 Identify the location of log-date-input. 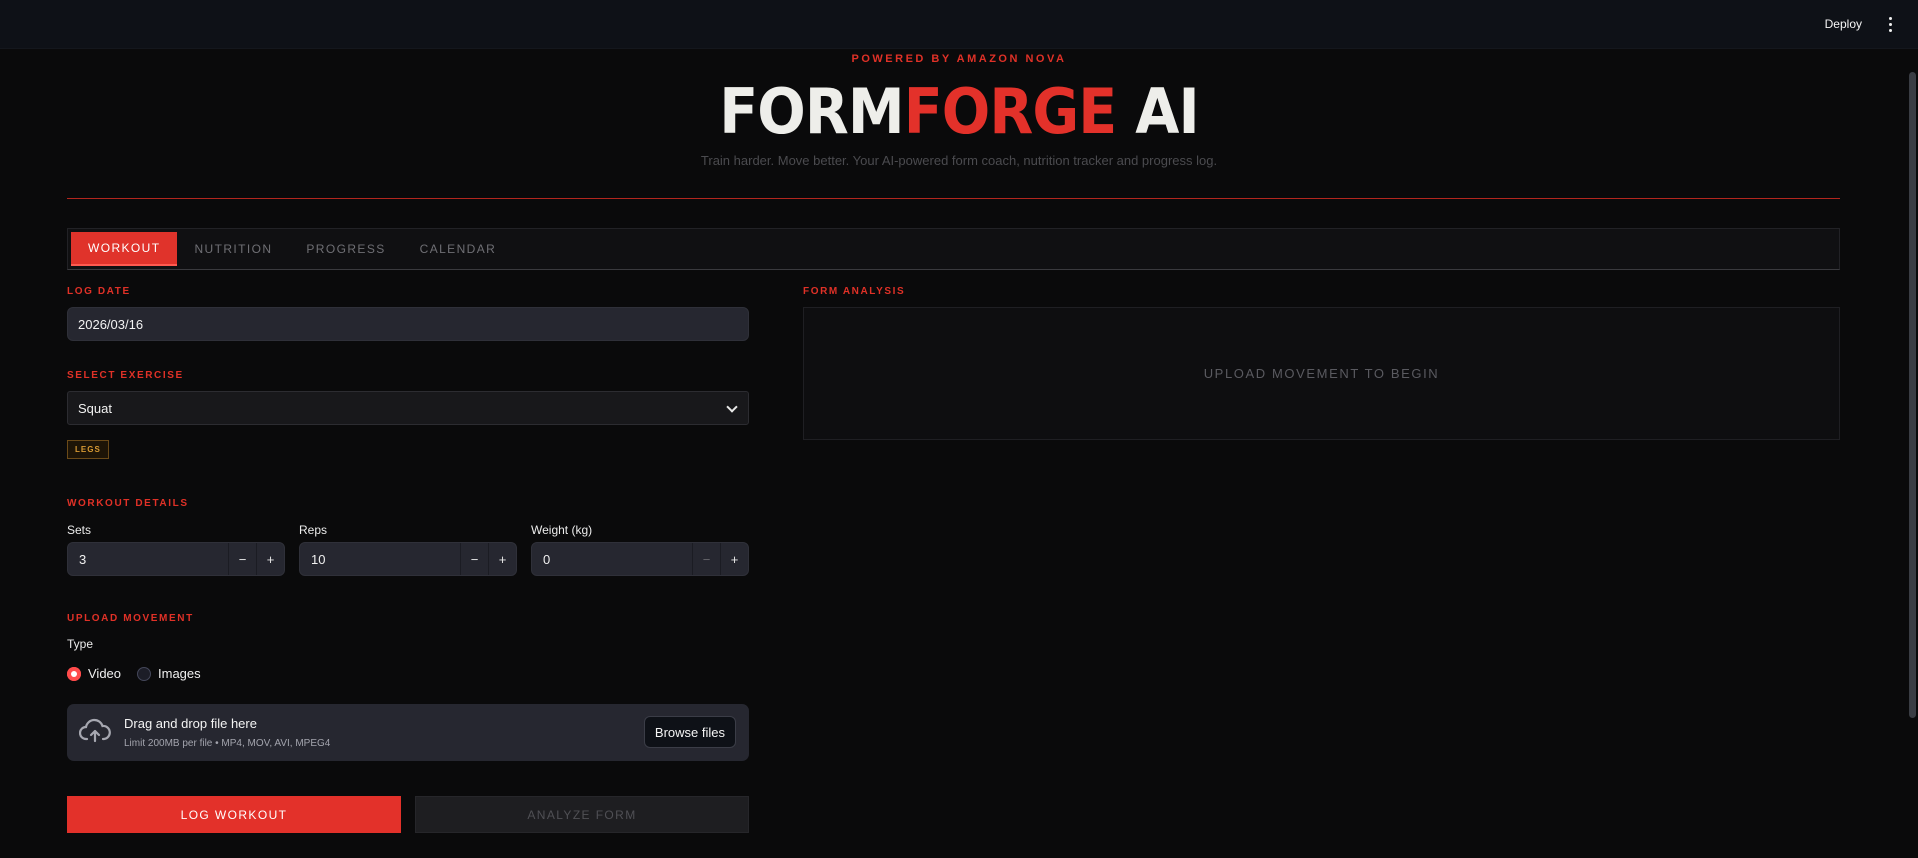
(408, 324).